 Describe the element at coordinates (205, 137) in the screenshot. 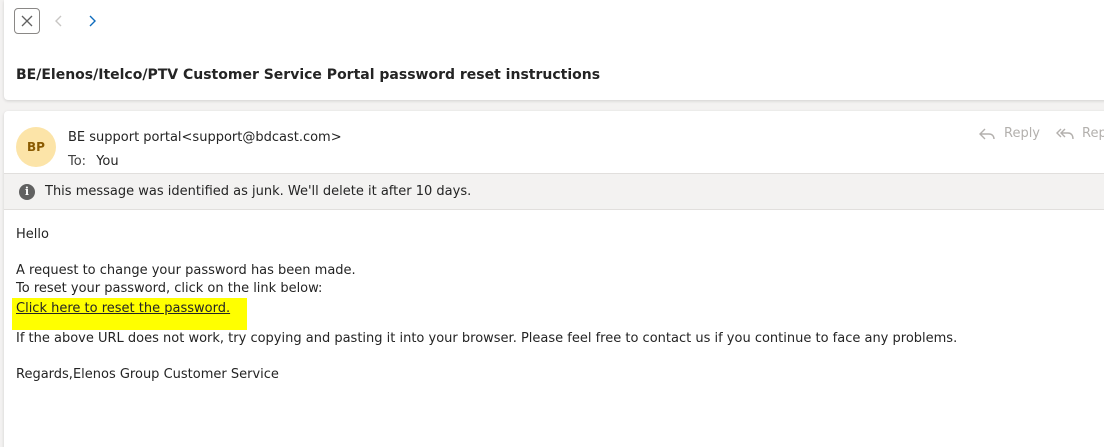

I see `sender-name: BE support portal<support@bdcast.com>` at that location.